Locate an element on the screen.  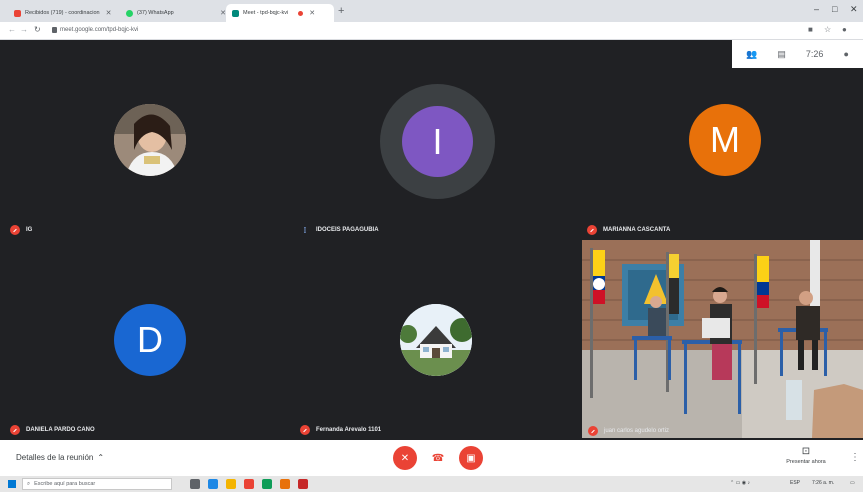
tab-gmail: Recibidos (719) - coordinacion ✕ is located at coordinates (64, 13).